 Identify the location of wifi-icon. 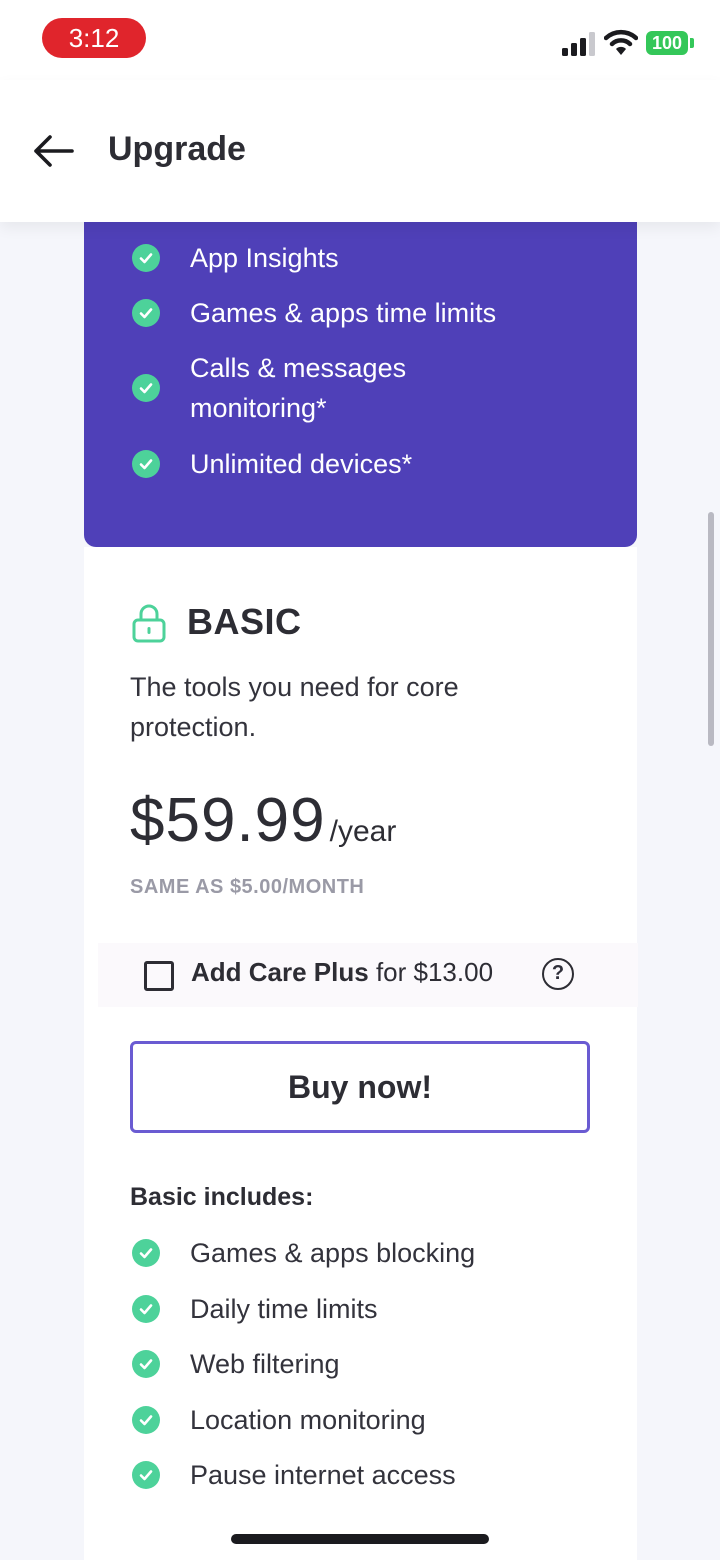
(621, 42).